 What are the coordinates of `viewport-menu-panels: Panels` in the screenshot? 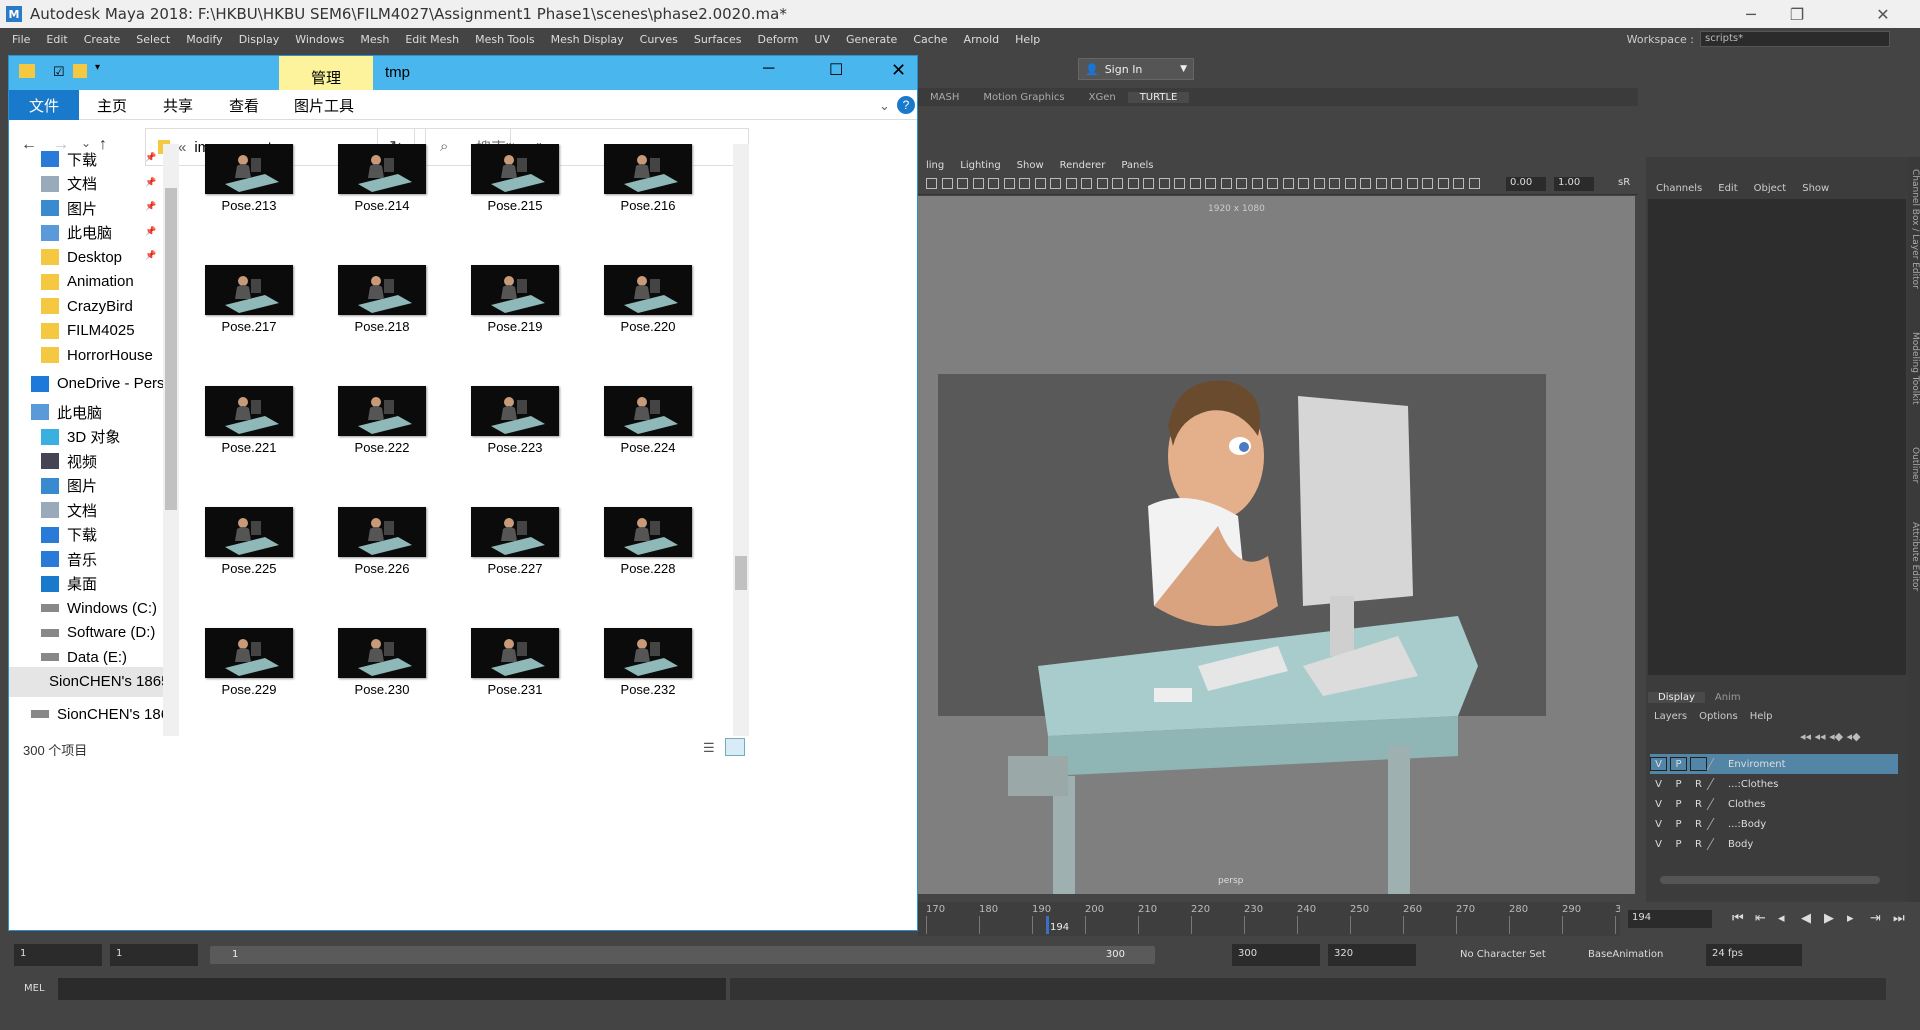 It's located at (1137, 165).